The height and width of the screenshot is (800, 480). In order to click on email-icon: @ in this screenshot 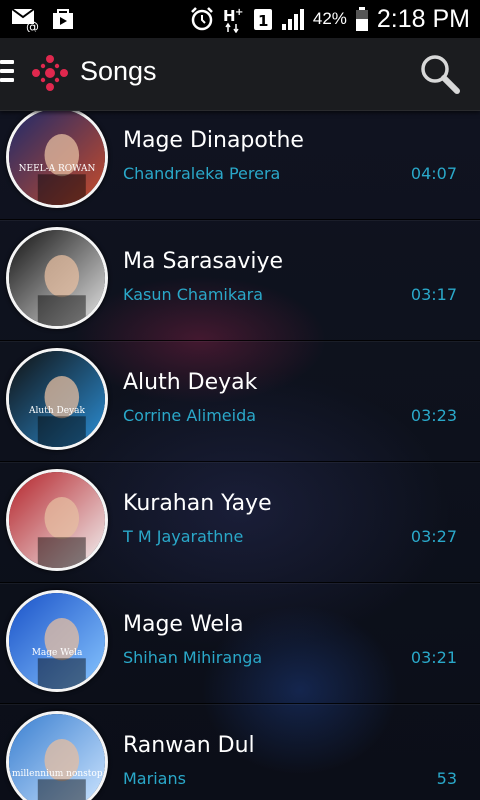, I will do `click(25, 19)`.